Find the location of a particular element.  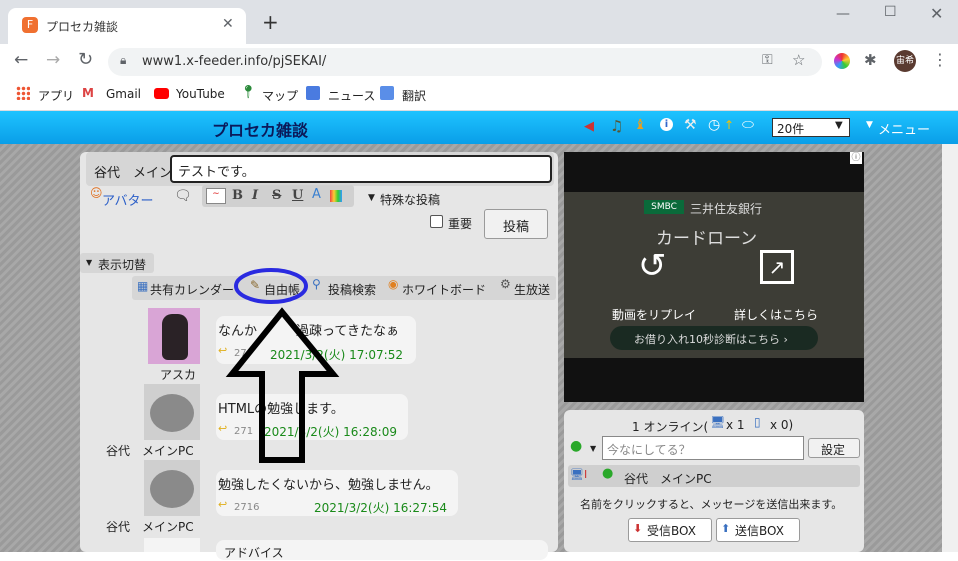

ad-cta-label: お借り入れ10秒診断はこちら › is located at coordinates (711, 339).